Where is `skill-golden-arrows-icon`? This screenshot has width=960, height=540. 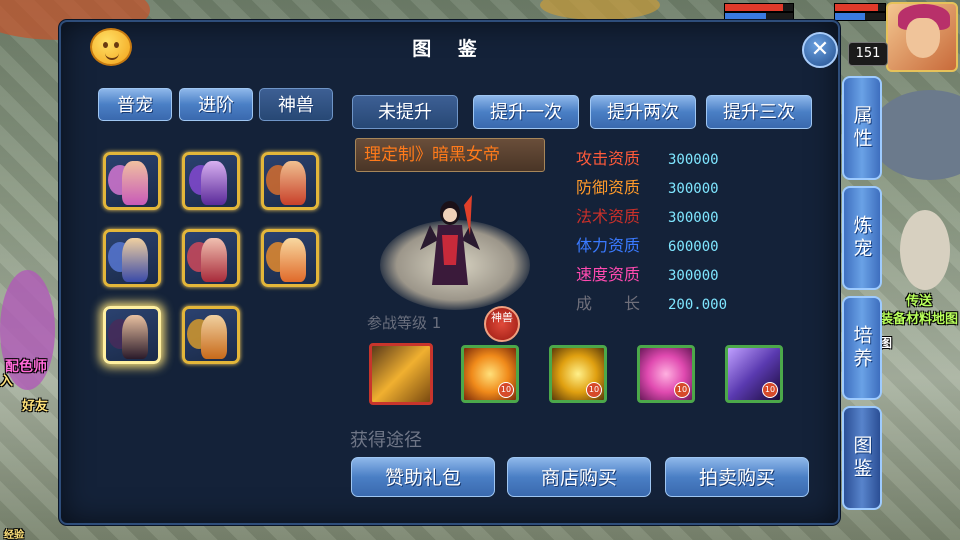
skill-golden-arrows-icon is located at coordinates (401, 374).